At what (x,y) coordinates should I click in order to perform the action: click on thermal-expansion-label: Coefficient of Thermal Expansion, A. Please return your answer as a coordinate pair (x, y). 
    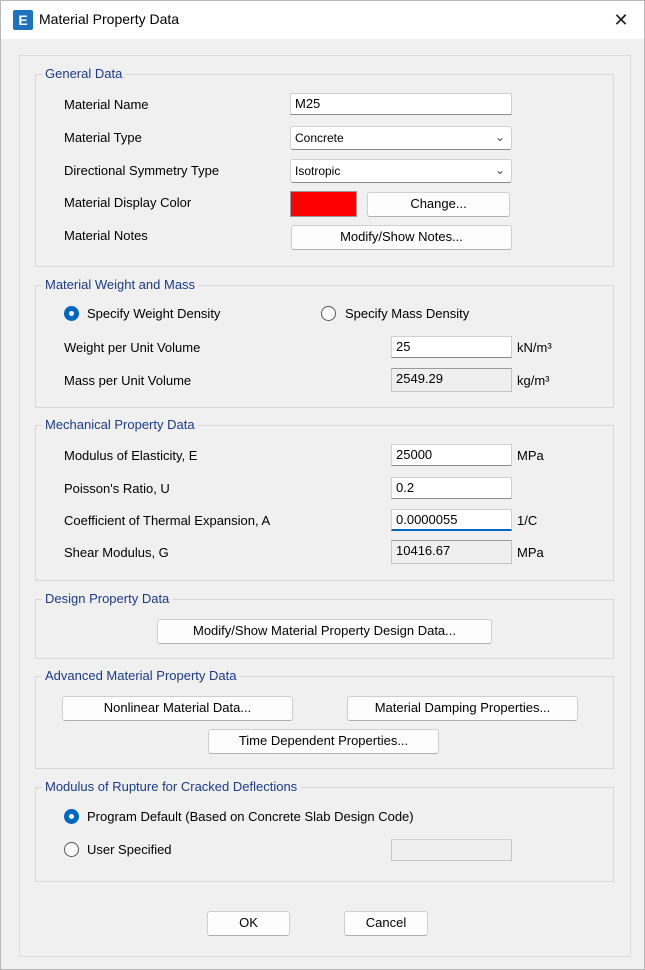
    Looking at the image, I should click on (167, 520).